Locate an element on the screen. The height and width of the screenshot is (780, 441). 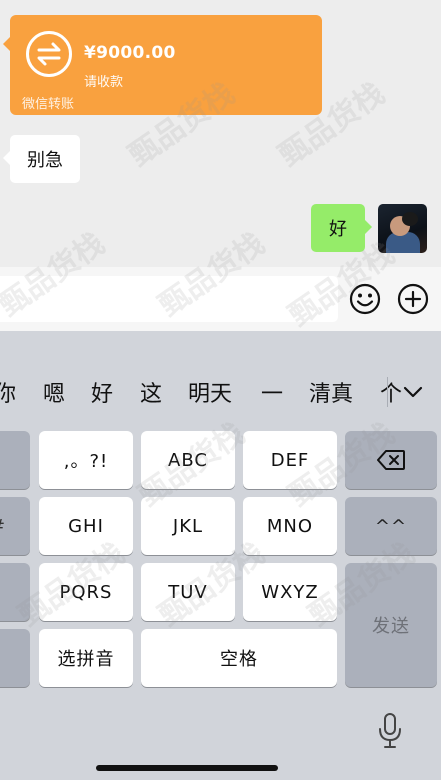
key-abc: ABC is located at coordinates (188, 460).